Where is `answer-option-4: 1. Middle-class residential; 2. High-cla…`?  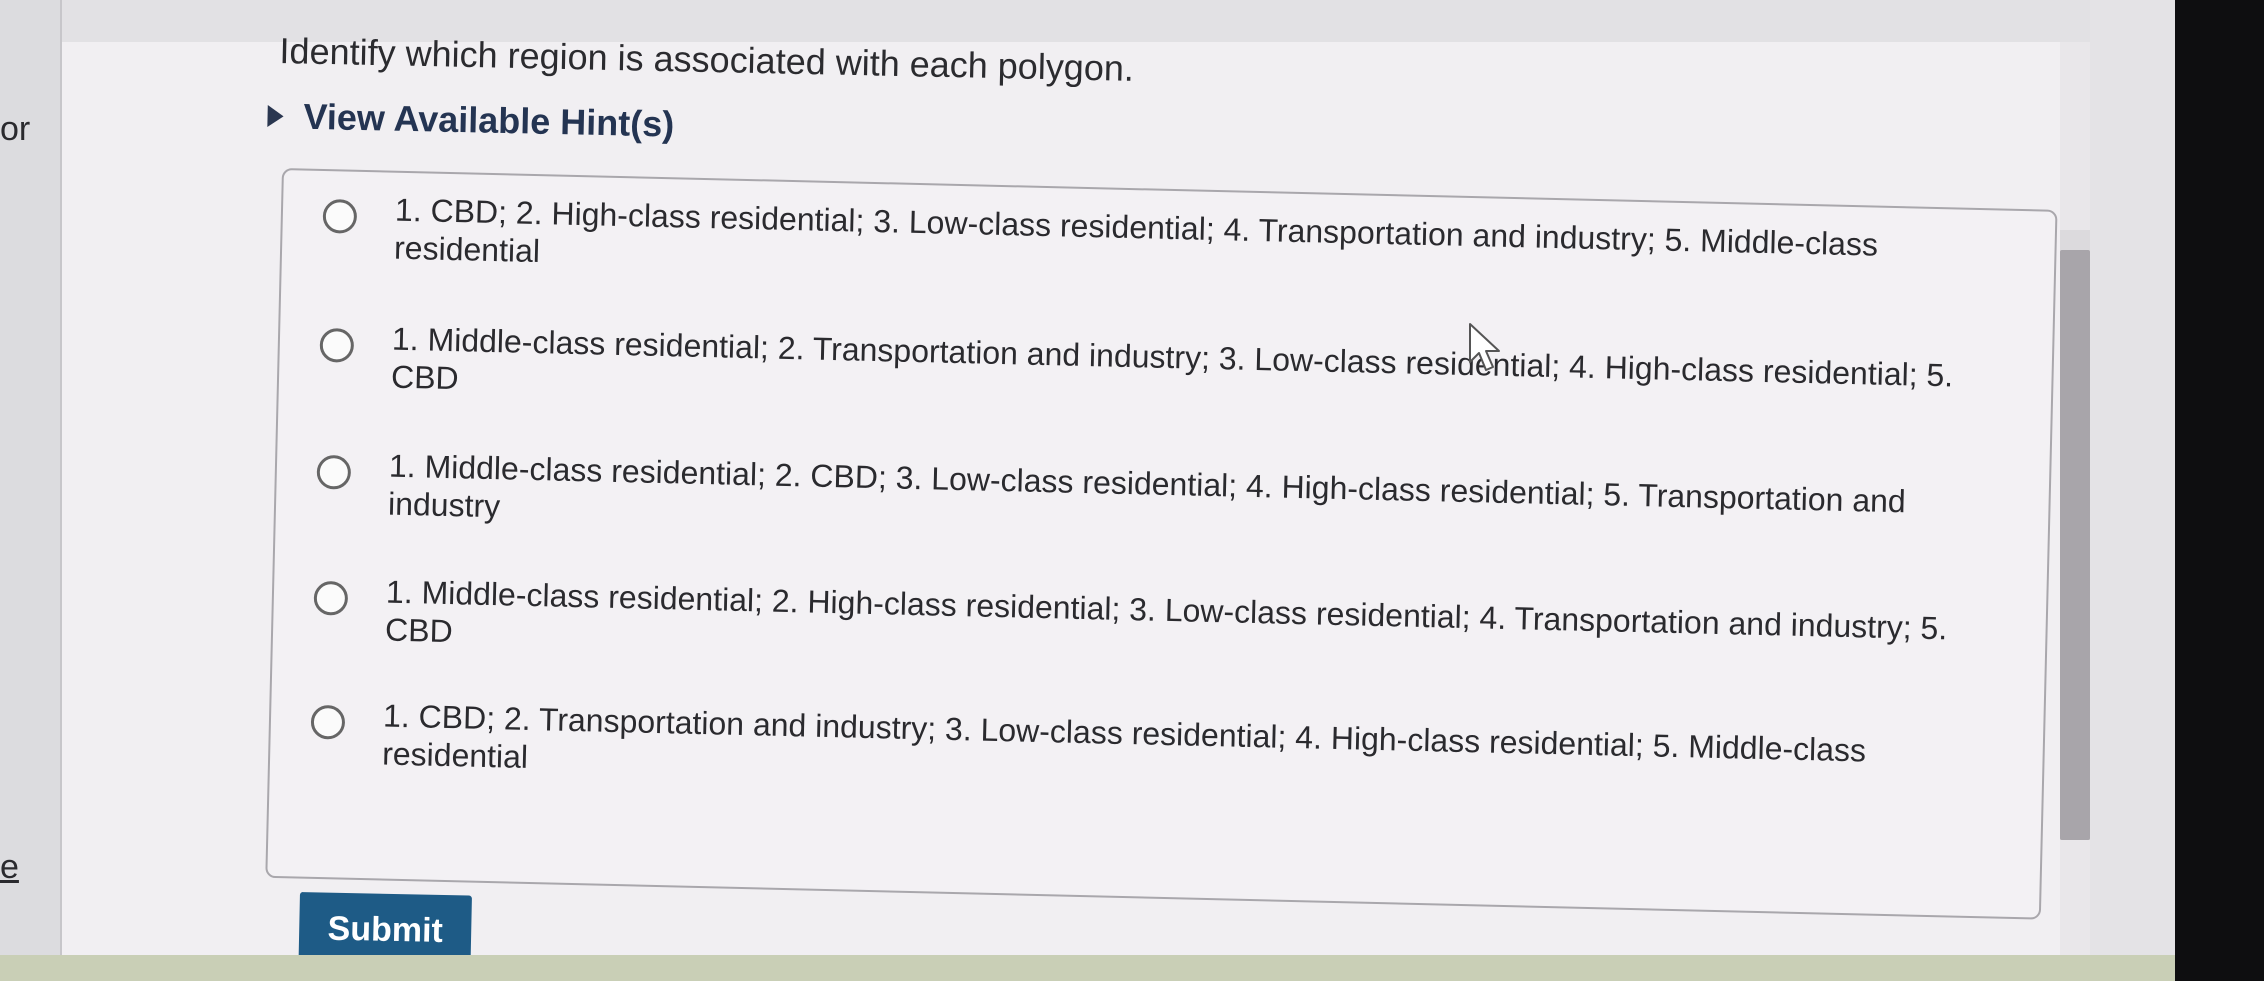
answer-option-4: 1. Middle-class residential; 2. High-cla… is located at coordinates (1143, 628).